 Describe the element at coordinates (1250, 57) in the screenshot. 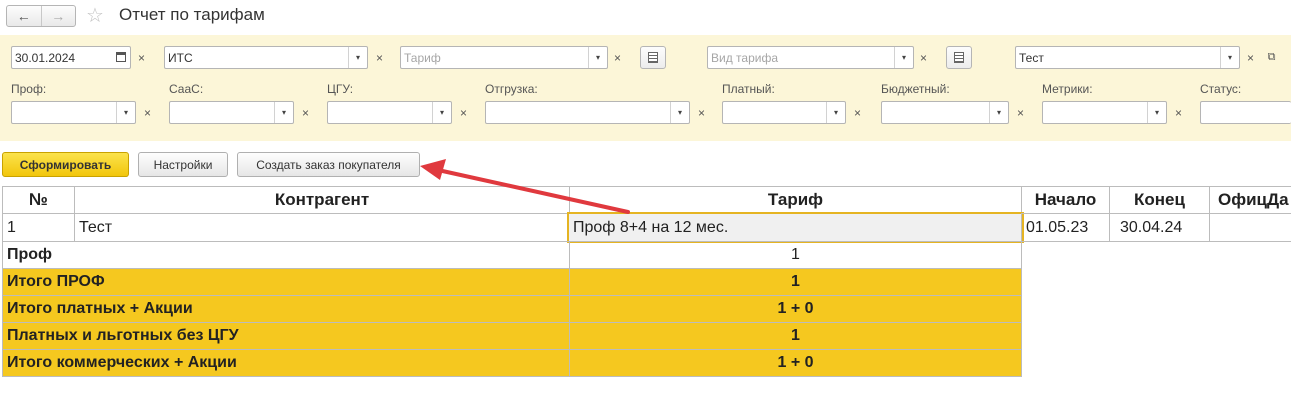

I see `counterparty-clear-icon: ×` at that location.